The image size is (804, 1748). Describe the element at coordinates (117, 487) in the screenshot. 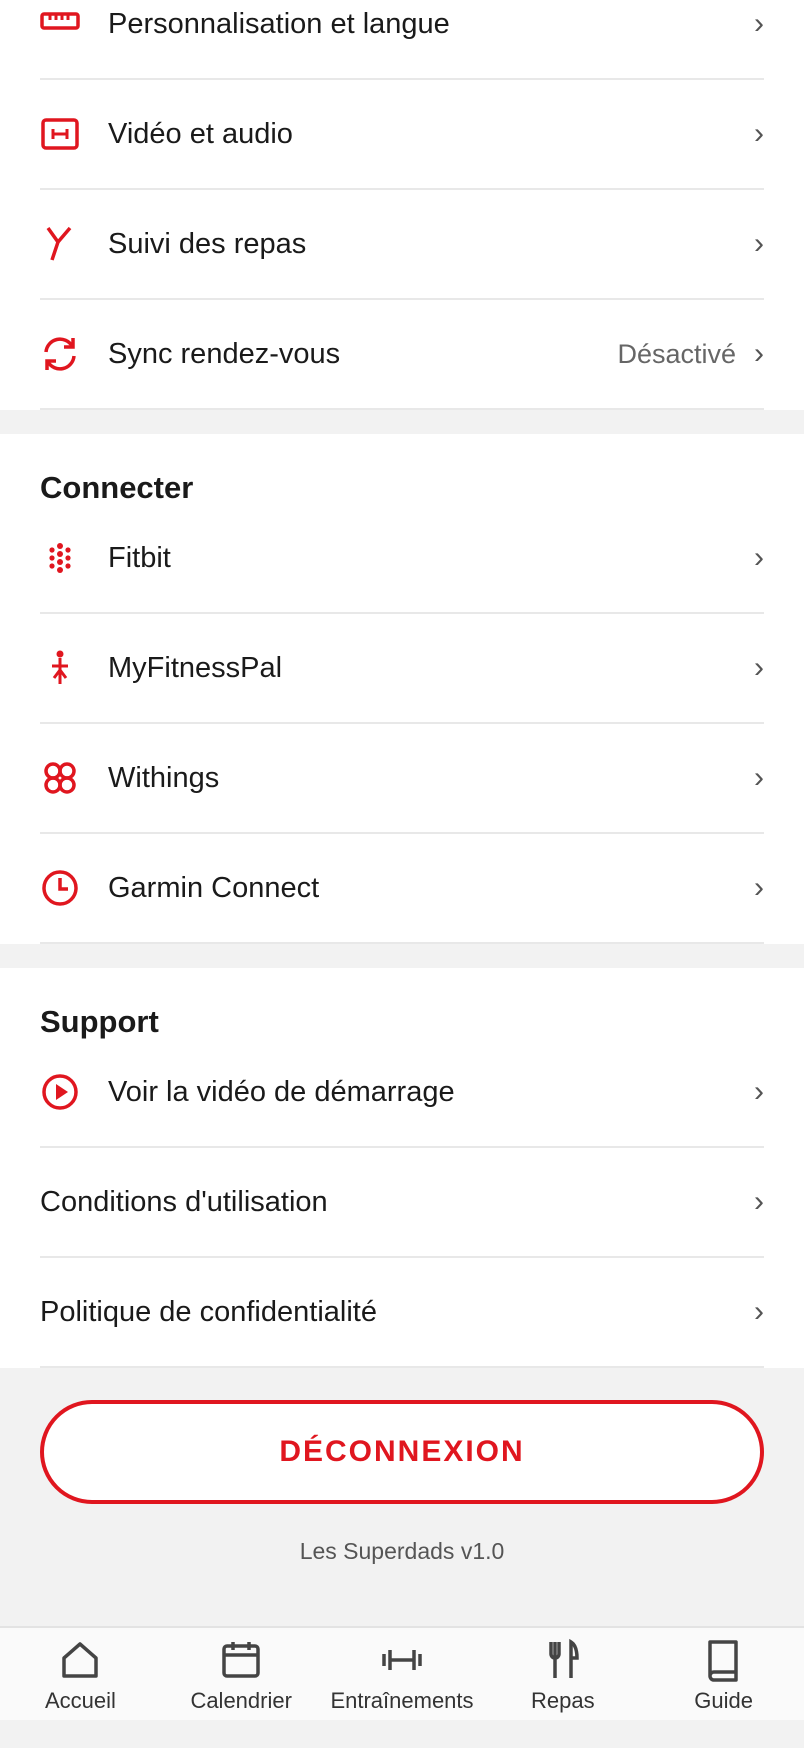

I see `section-title-connect: Connecter` at that location.